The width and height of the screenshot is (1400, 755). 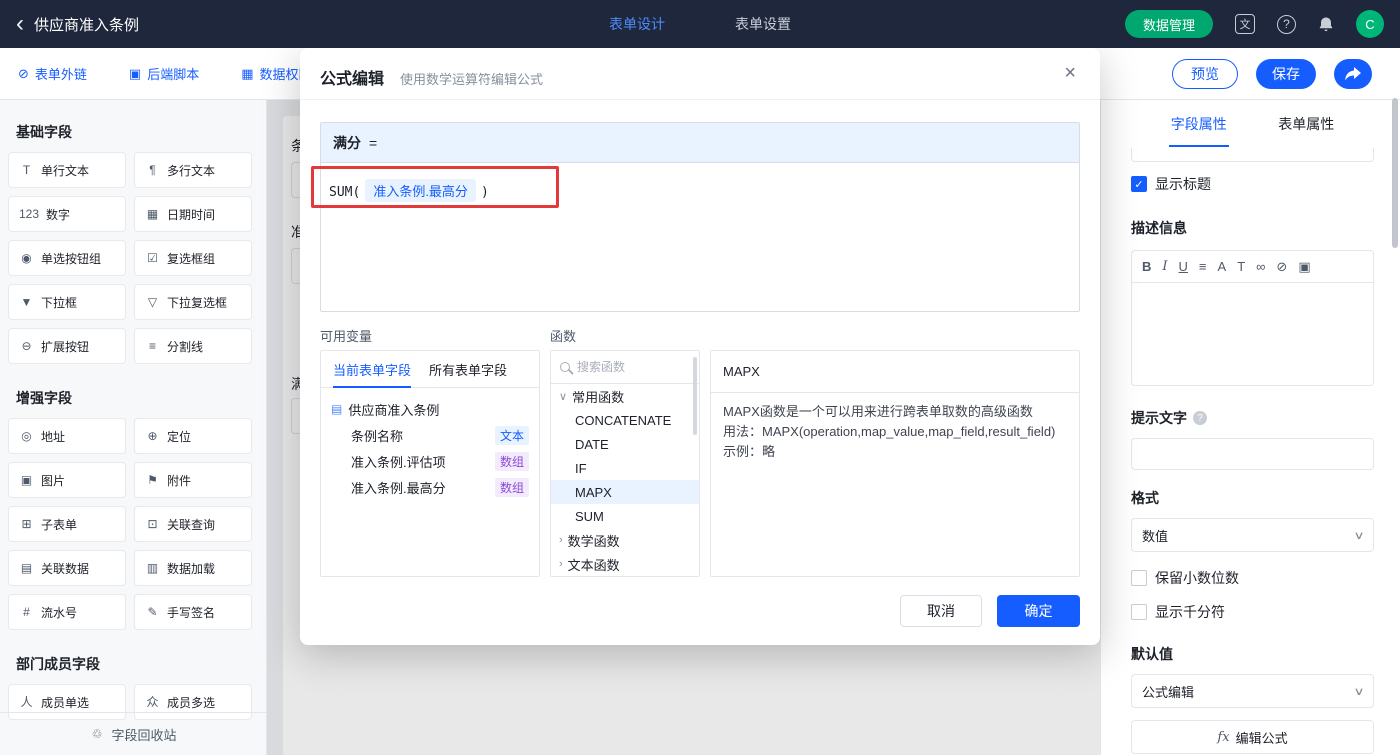 What do you see at coordinates (1222, 266) in the screenshot?
I see `font-color-icon: A` at bounding box center [1222, 266].